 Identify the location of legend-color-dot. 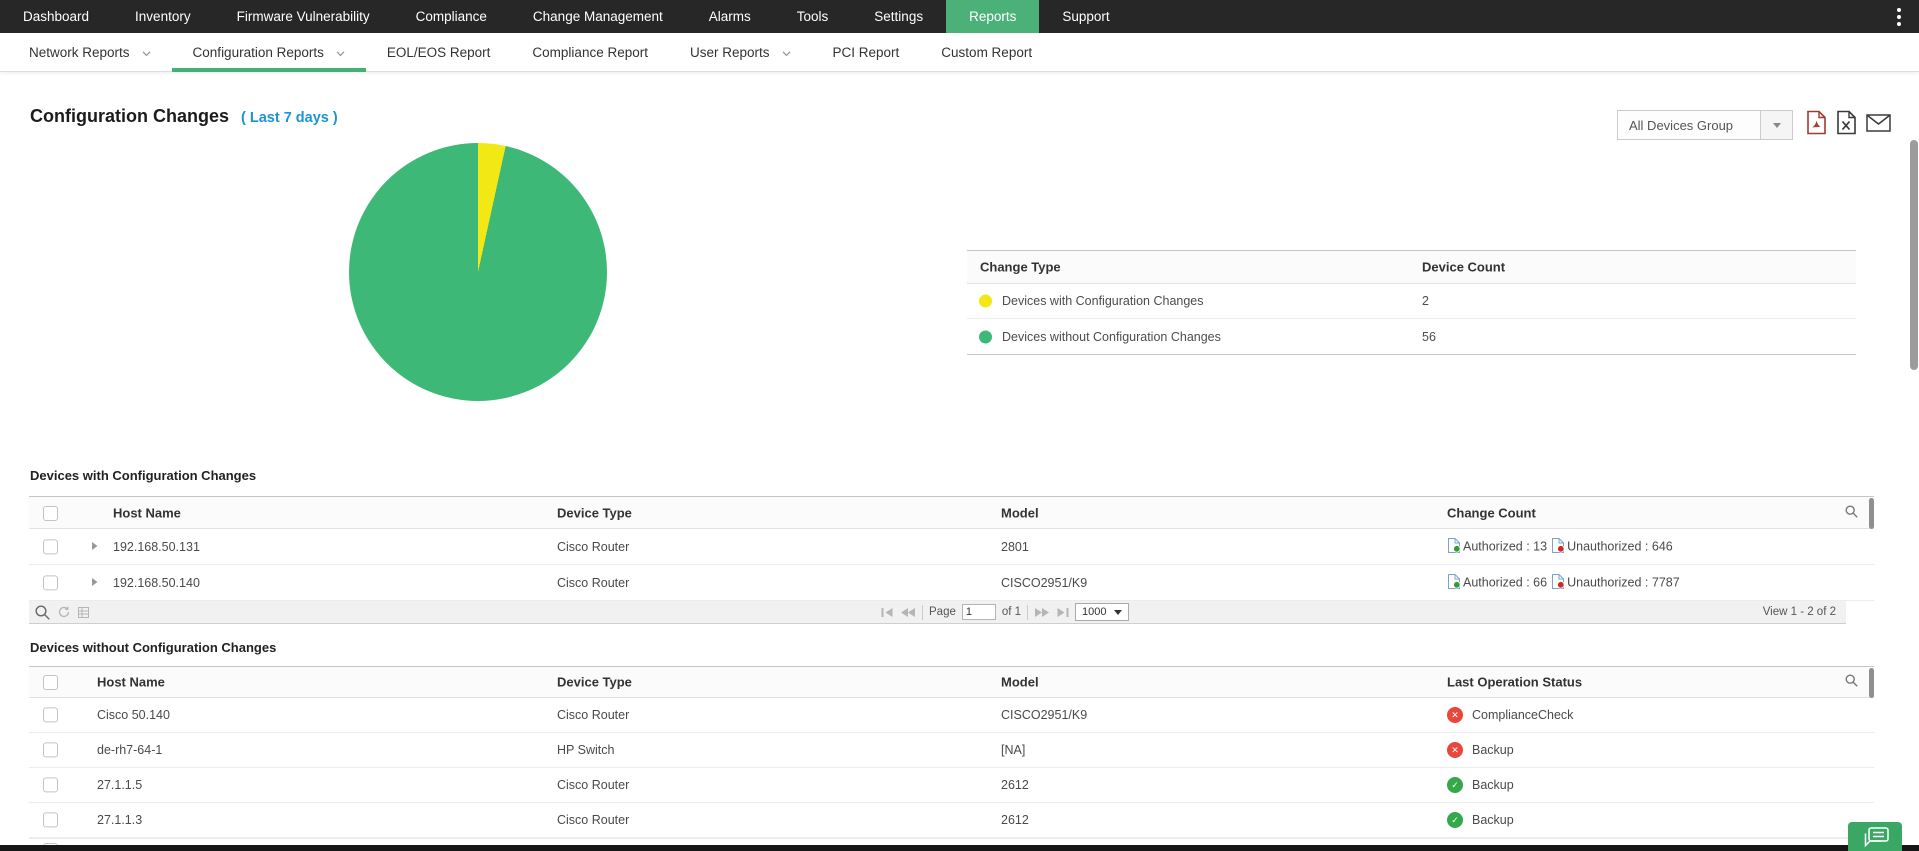
(985, 336).